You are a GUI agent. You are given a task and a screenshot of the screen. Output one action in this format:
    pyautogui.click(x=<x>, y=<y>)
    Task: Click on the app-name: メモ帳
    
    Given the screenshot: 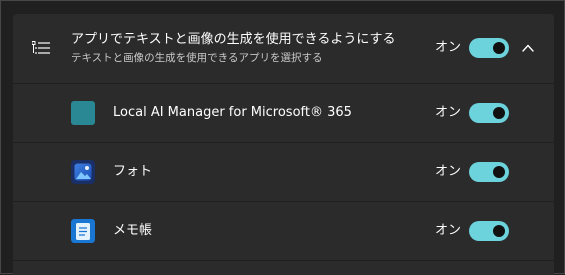 What is the action you would take?
    pyautogui.click(x=133, y=230)
    